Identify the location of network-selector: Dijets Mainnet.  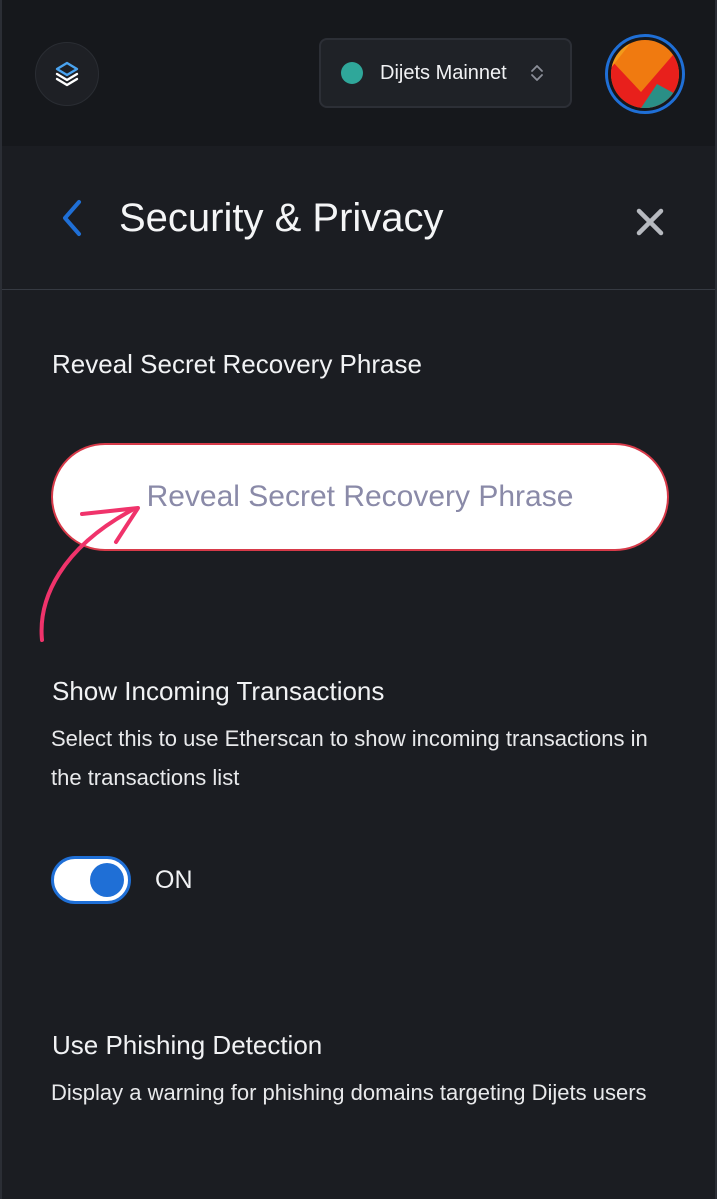
(445, 73).